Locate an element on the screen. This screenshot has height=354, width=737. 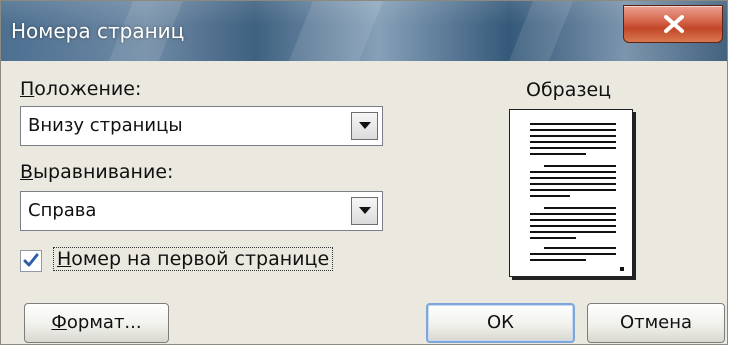
position-label-text: оложение: is located at coordinates (88, 89).